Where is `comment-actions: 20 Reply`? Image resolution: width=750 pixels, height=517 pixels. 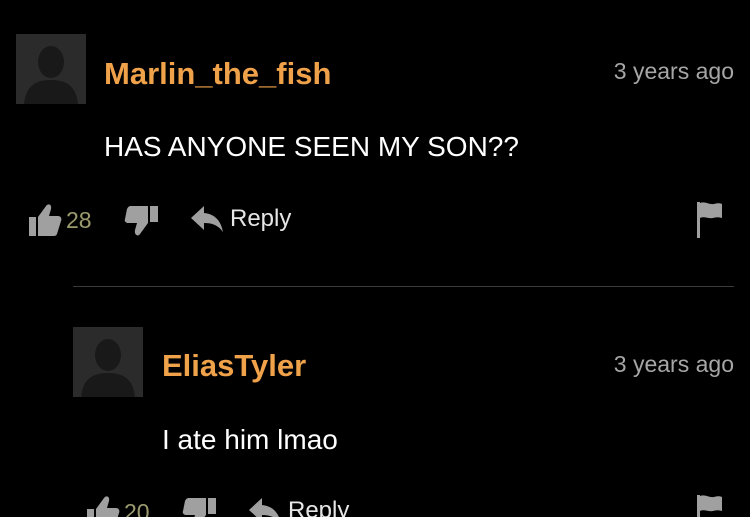
comment-actions: 20 Reply is located at coordinates (375, 505).